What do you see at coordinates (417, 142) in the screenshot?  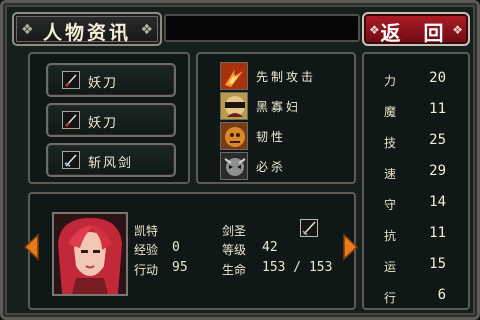 I see `stat-row-skill: 技 25` at bounding box center [417, 142].